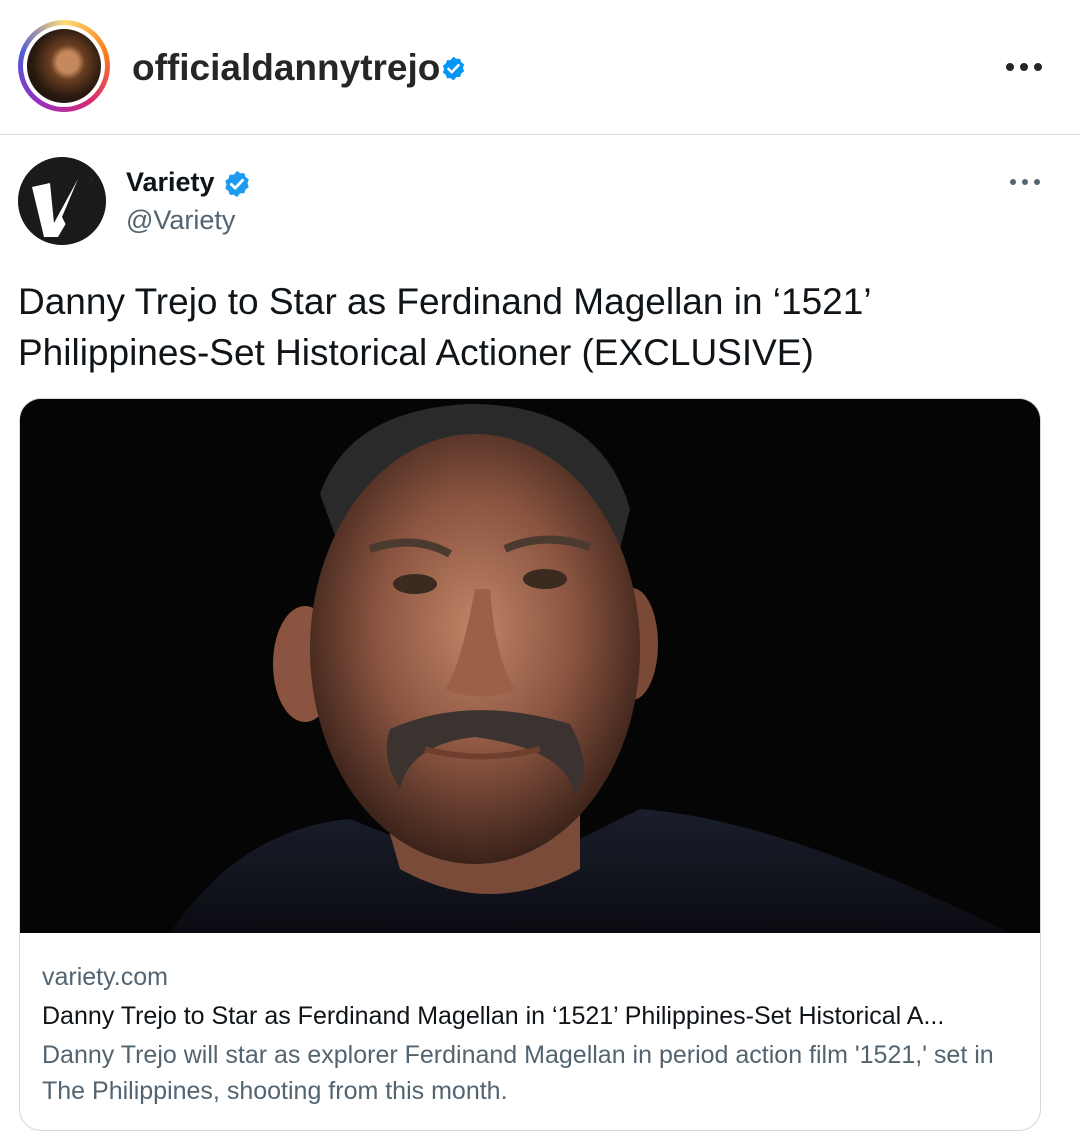 Image resolution: width=1080 pixels, height=1140 pixels. I want to click on post-header: officialdannytrejo, so click(540, 67).